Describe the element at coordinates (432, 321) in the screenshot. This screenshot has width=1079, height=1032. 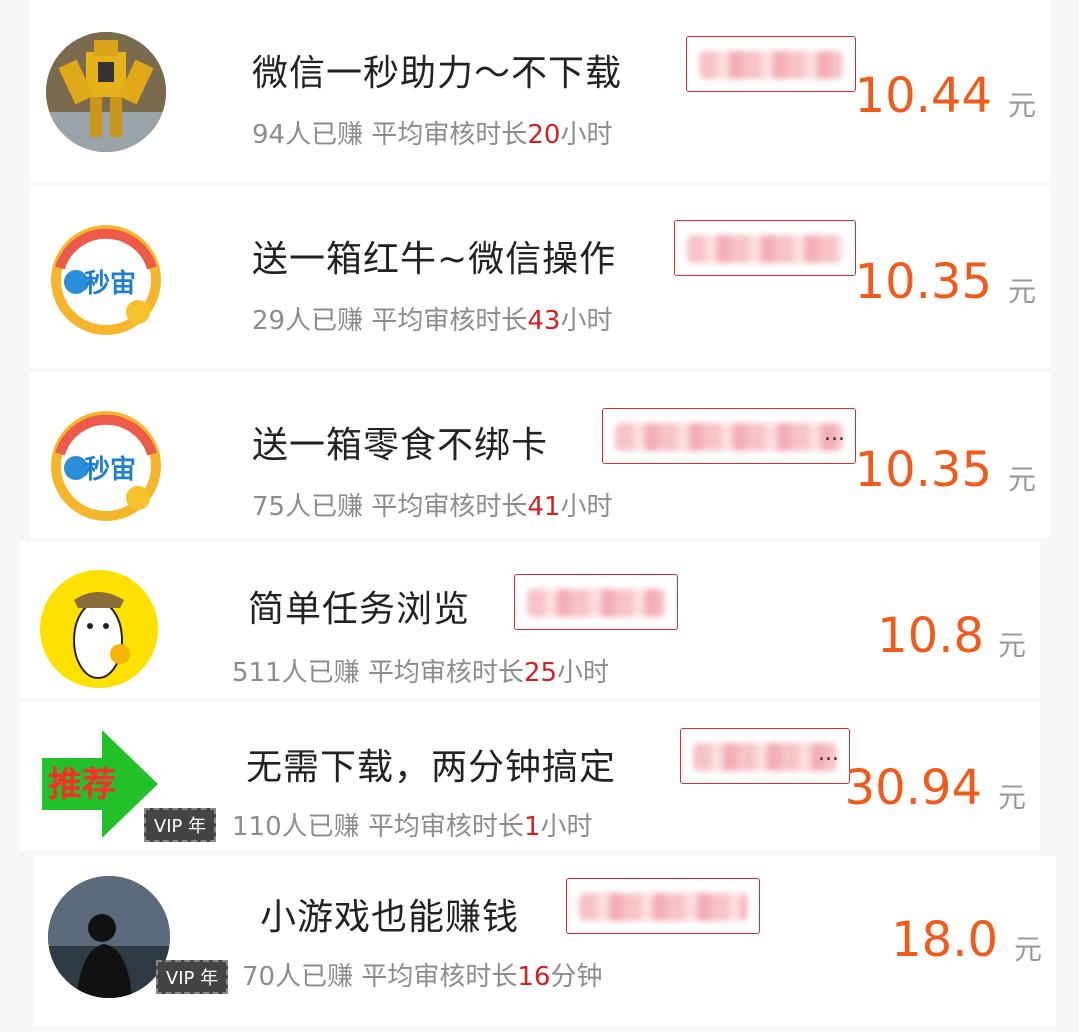
I see `task-stats: 29人已赚 平均审核时长43小时` at that location.